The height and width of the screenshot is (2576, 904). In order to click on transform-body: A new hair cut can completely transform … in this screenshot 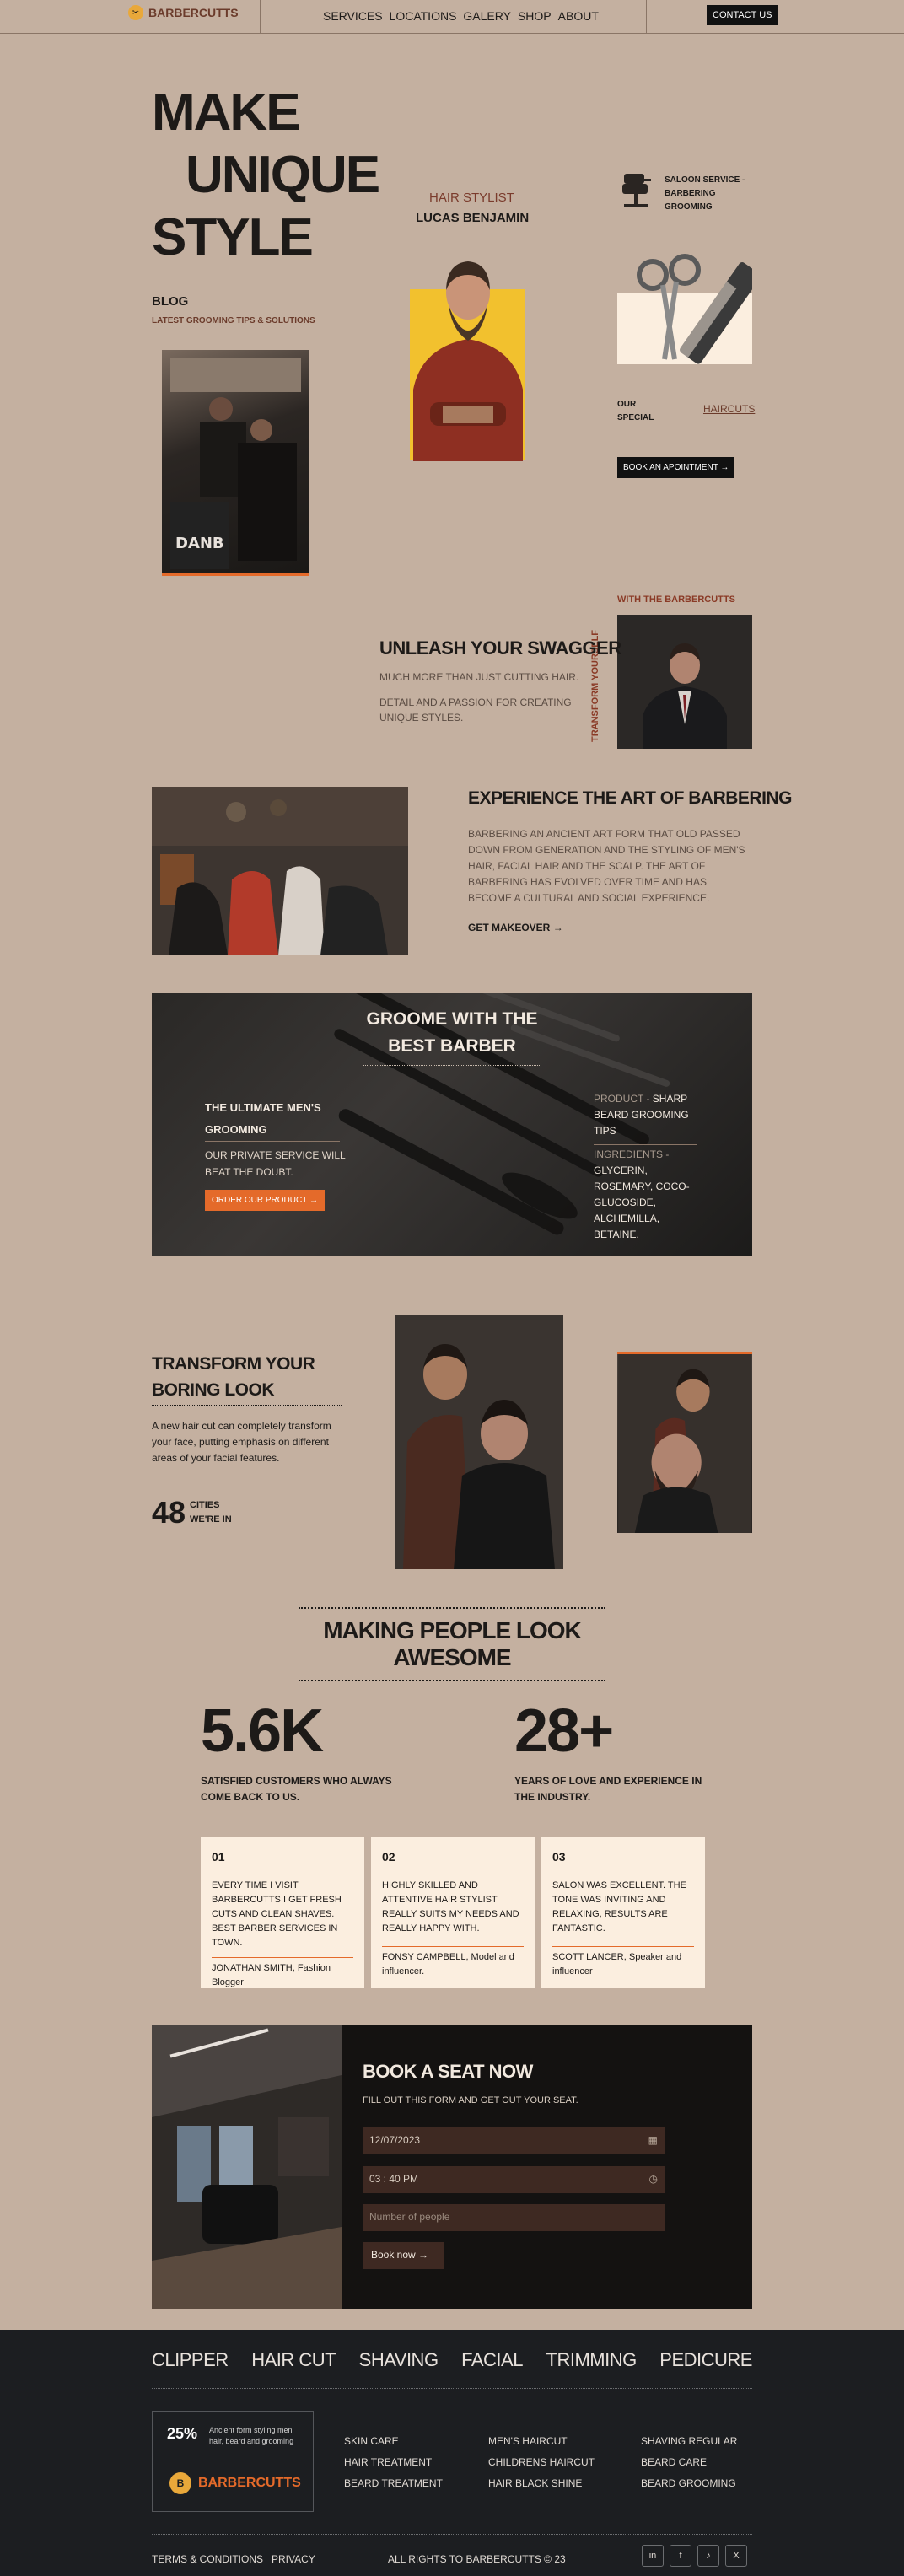, I will do `click(242, 1442)`.